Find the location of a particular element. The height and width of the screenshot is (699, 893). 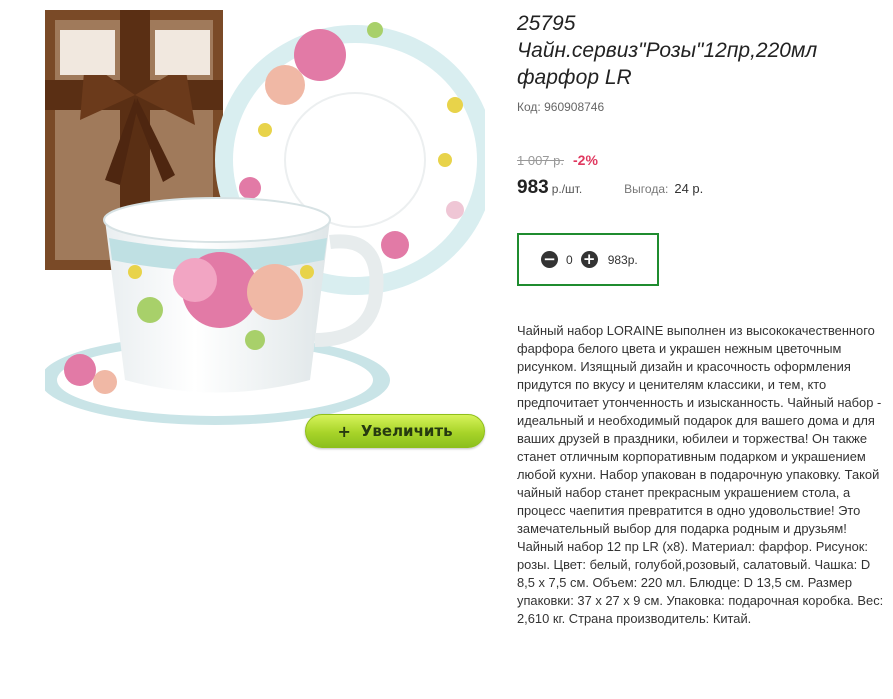

quantity-stepper: − 0 + 983р. is located at coordinates (588, 259).